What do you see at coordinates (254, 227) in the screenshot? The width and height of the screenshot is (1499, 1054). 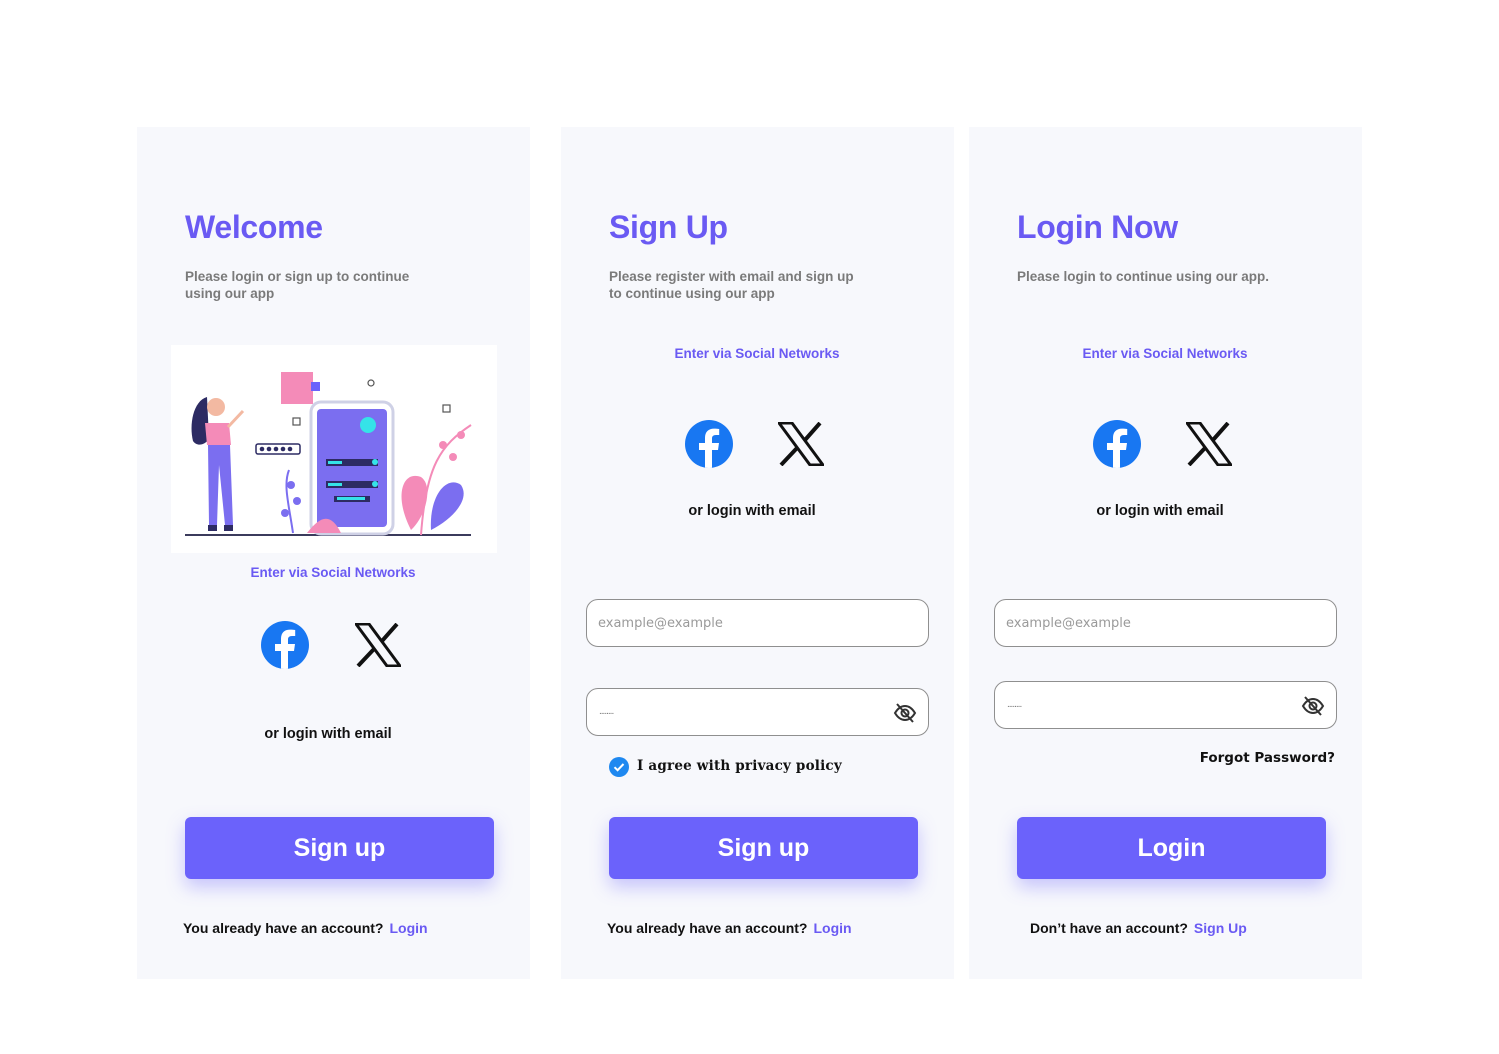 I see `page-title: Welcome` at bounding box center [254, 227].